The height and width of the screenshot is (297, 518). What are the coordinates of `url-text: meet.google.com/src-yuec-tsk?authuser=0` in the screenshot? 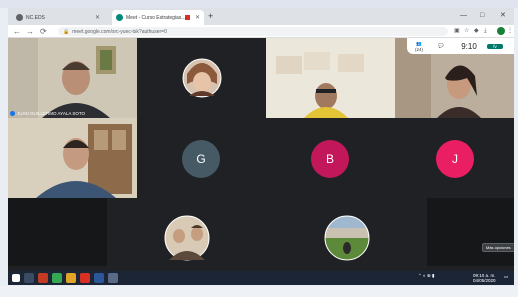 It's located at (119, 31).